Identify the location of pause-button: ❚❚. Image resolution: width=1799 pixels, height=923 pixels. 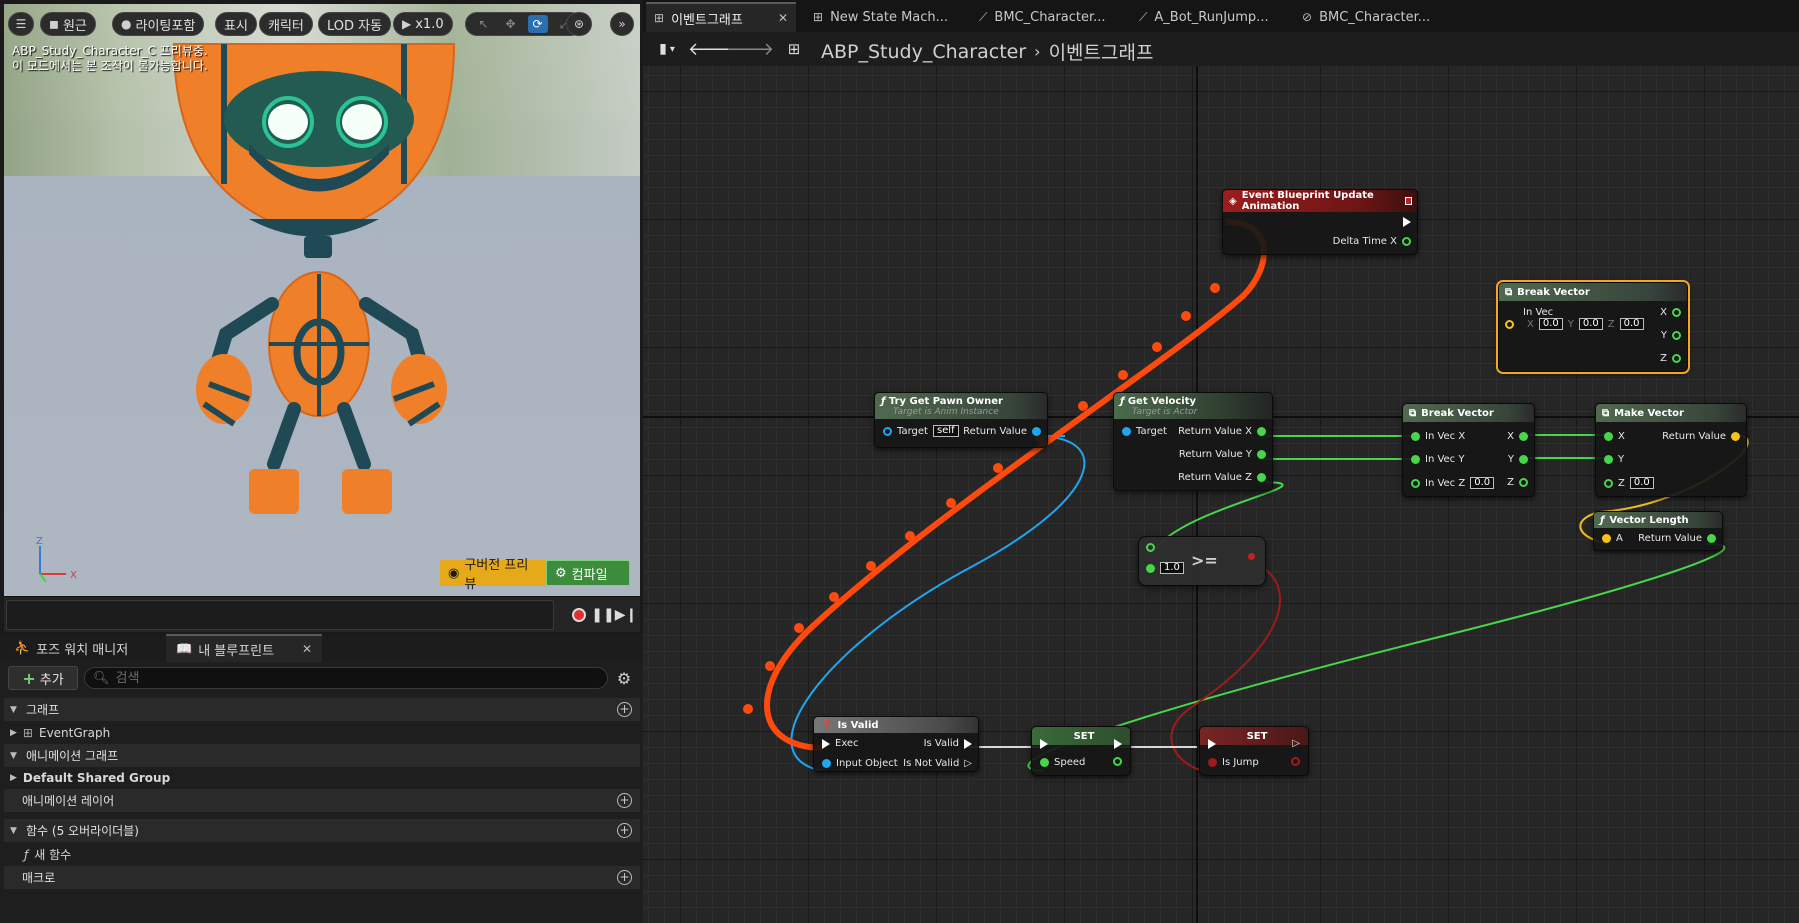
(602, 615).